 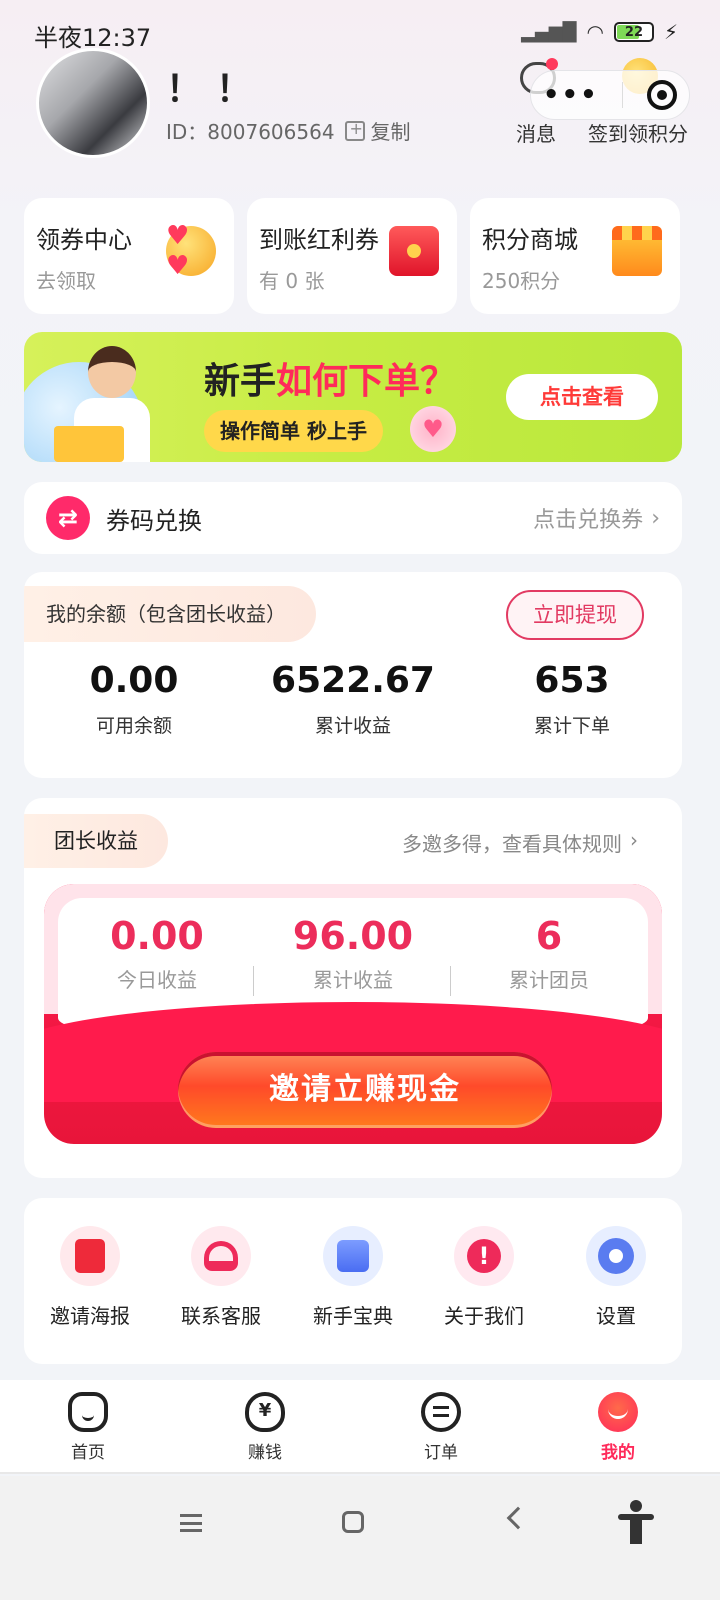 I want to click on messages-label: 消息, so click(x=536, y=132).